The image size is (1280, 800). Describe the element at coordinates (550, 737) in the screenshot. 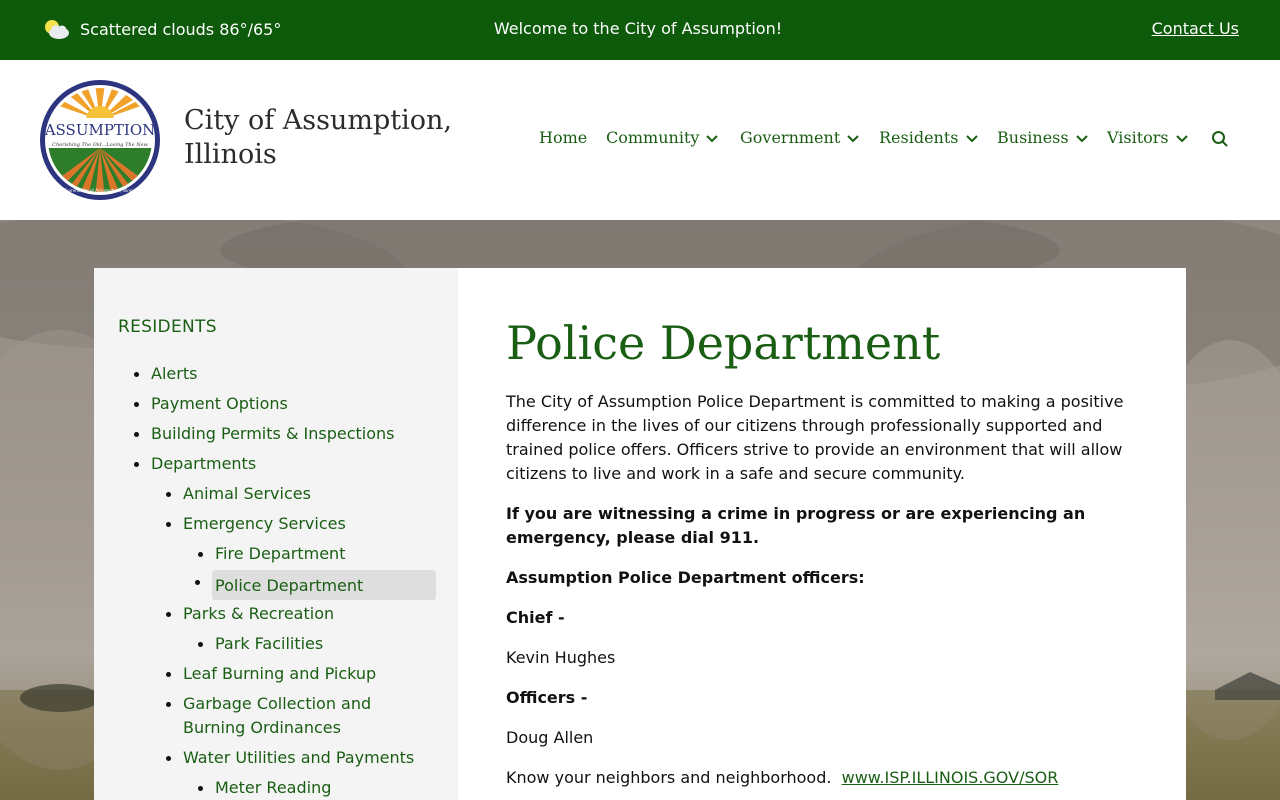

I see `officer-name: Doug Allen` at that location.